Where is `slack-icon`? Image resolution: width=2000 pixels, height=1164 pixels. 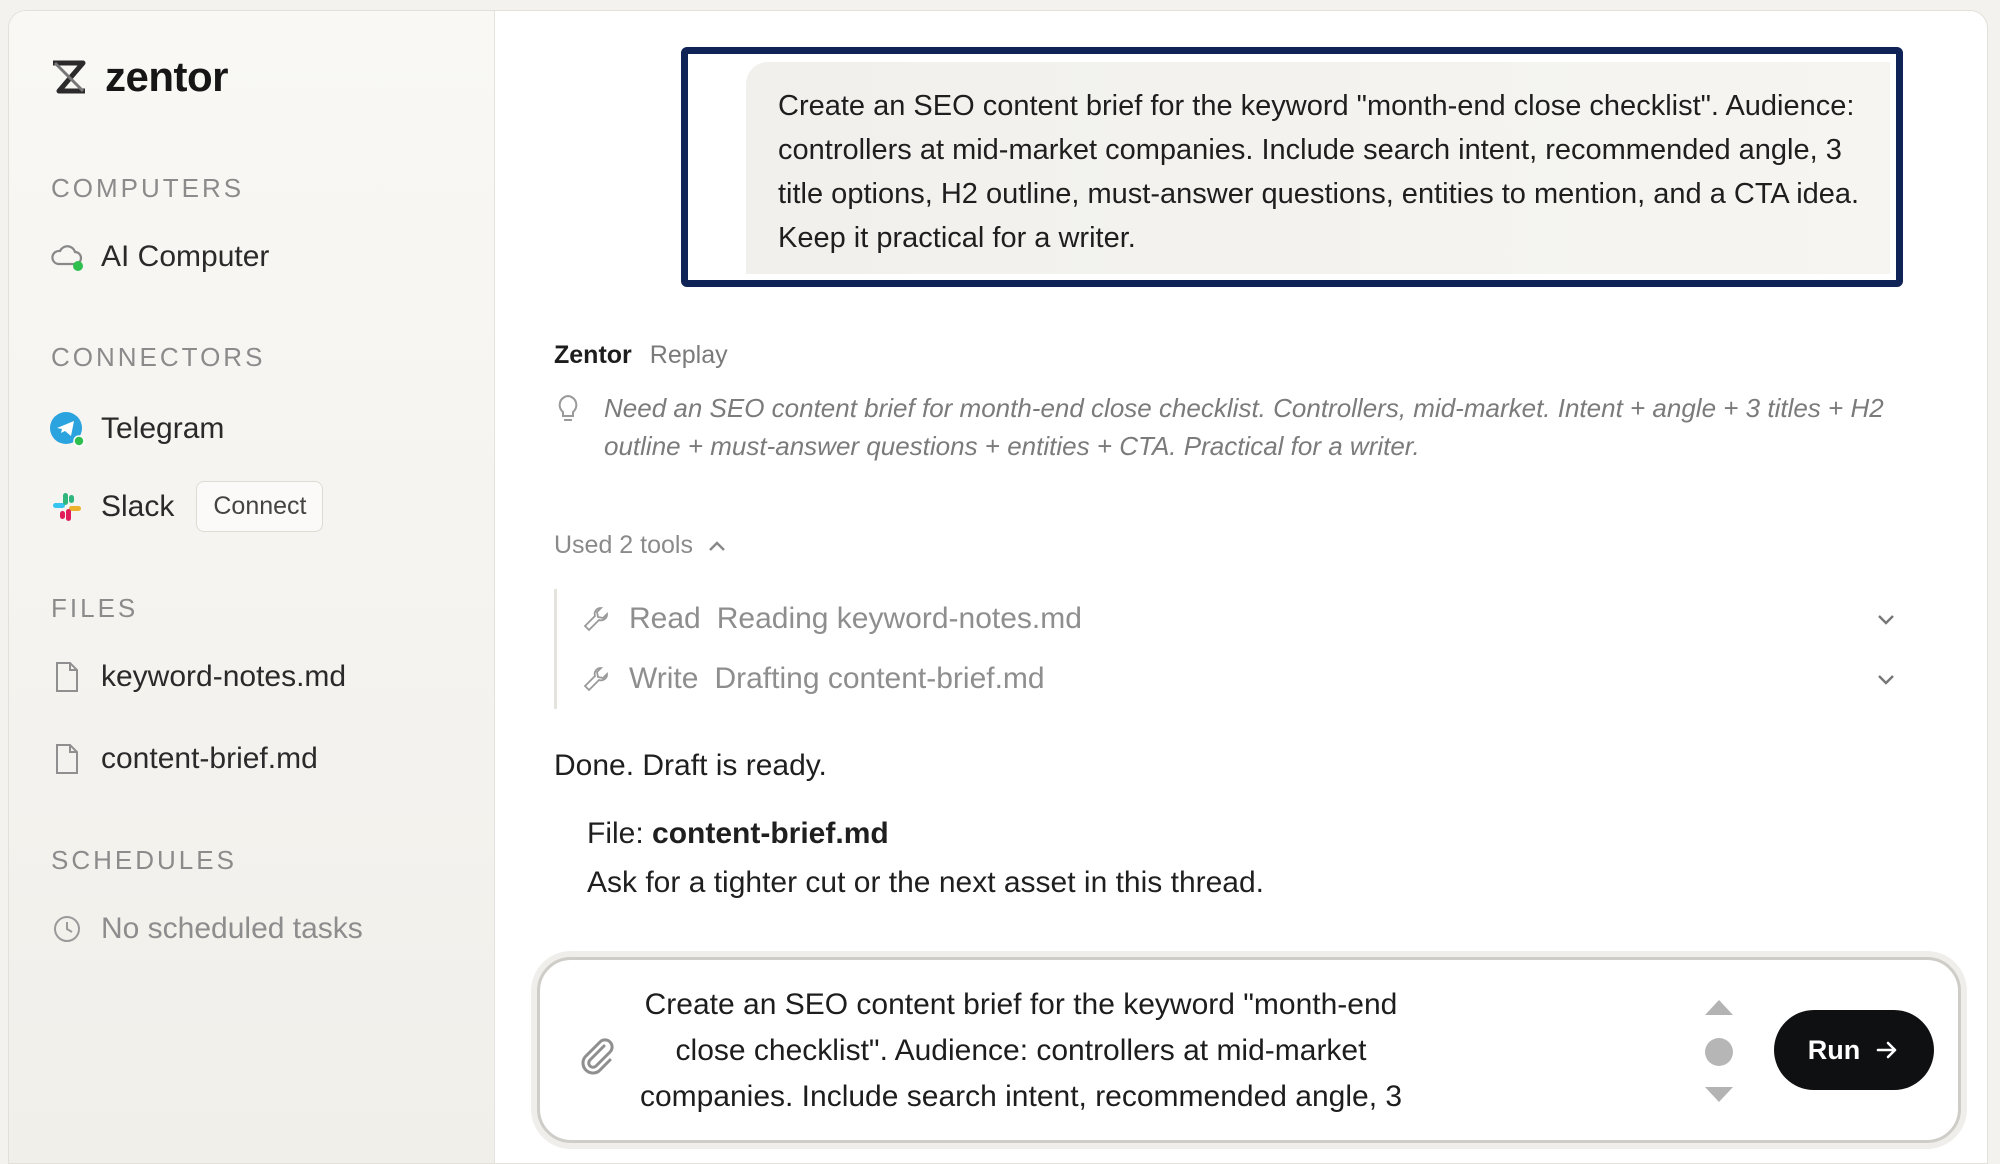 slack-icon is located at coordinates (67, 507).